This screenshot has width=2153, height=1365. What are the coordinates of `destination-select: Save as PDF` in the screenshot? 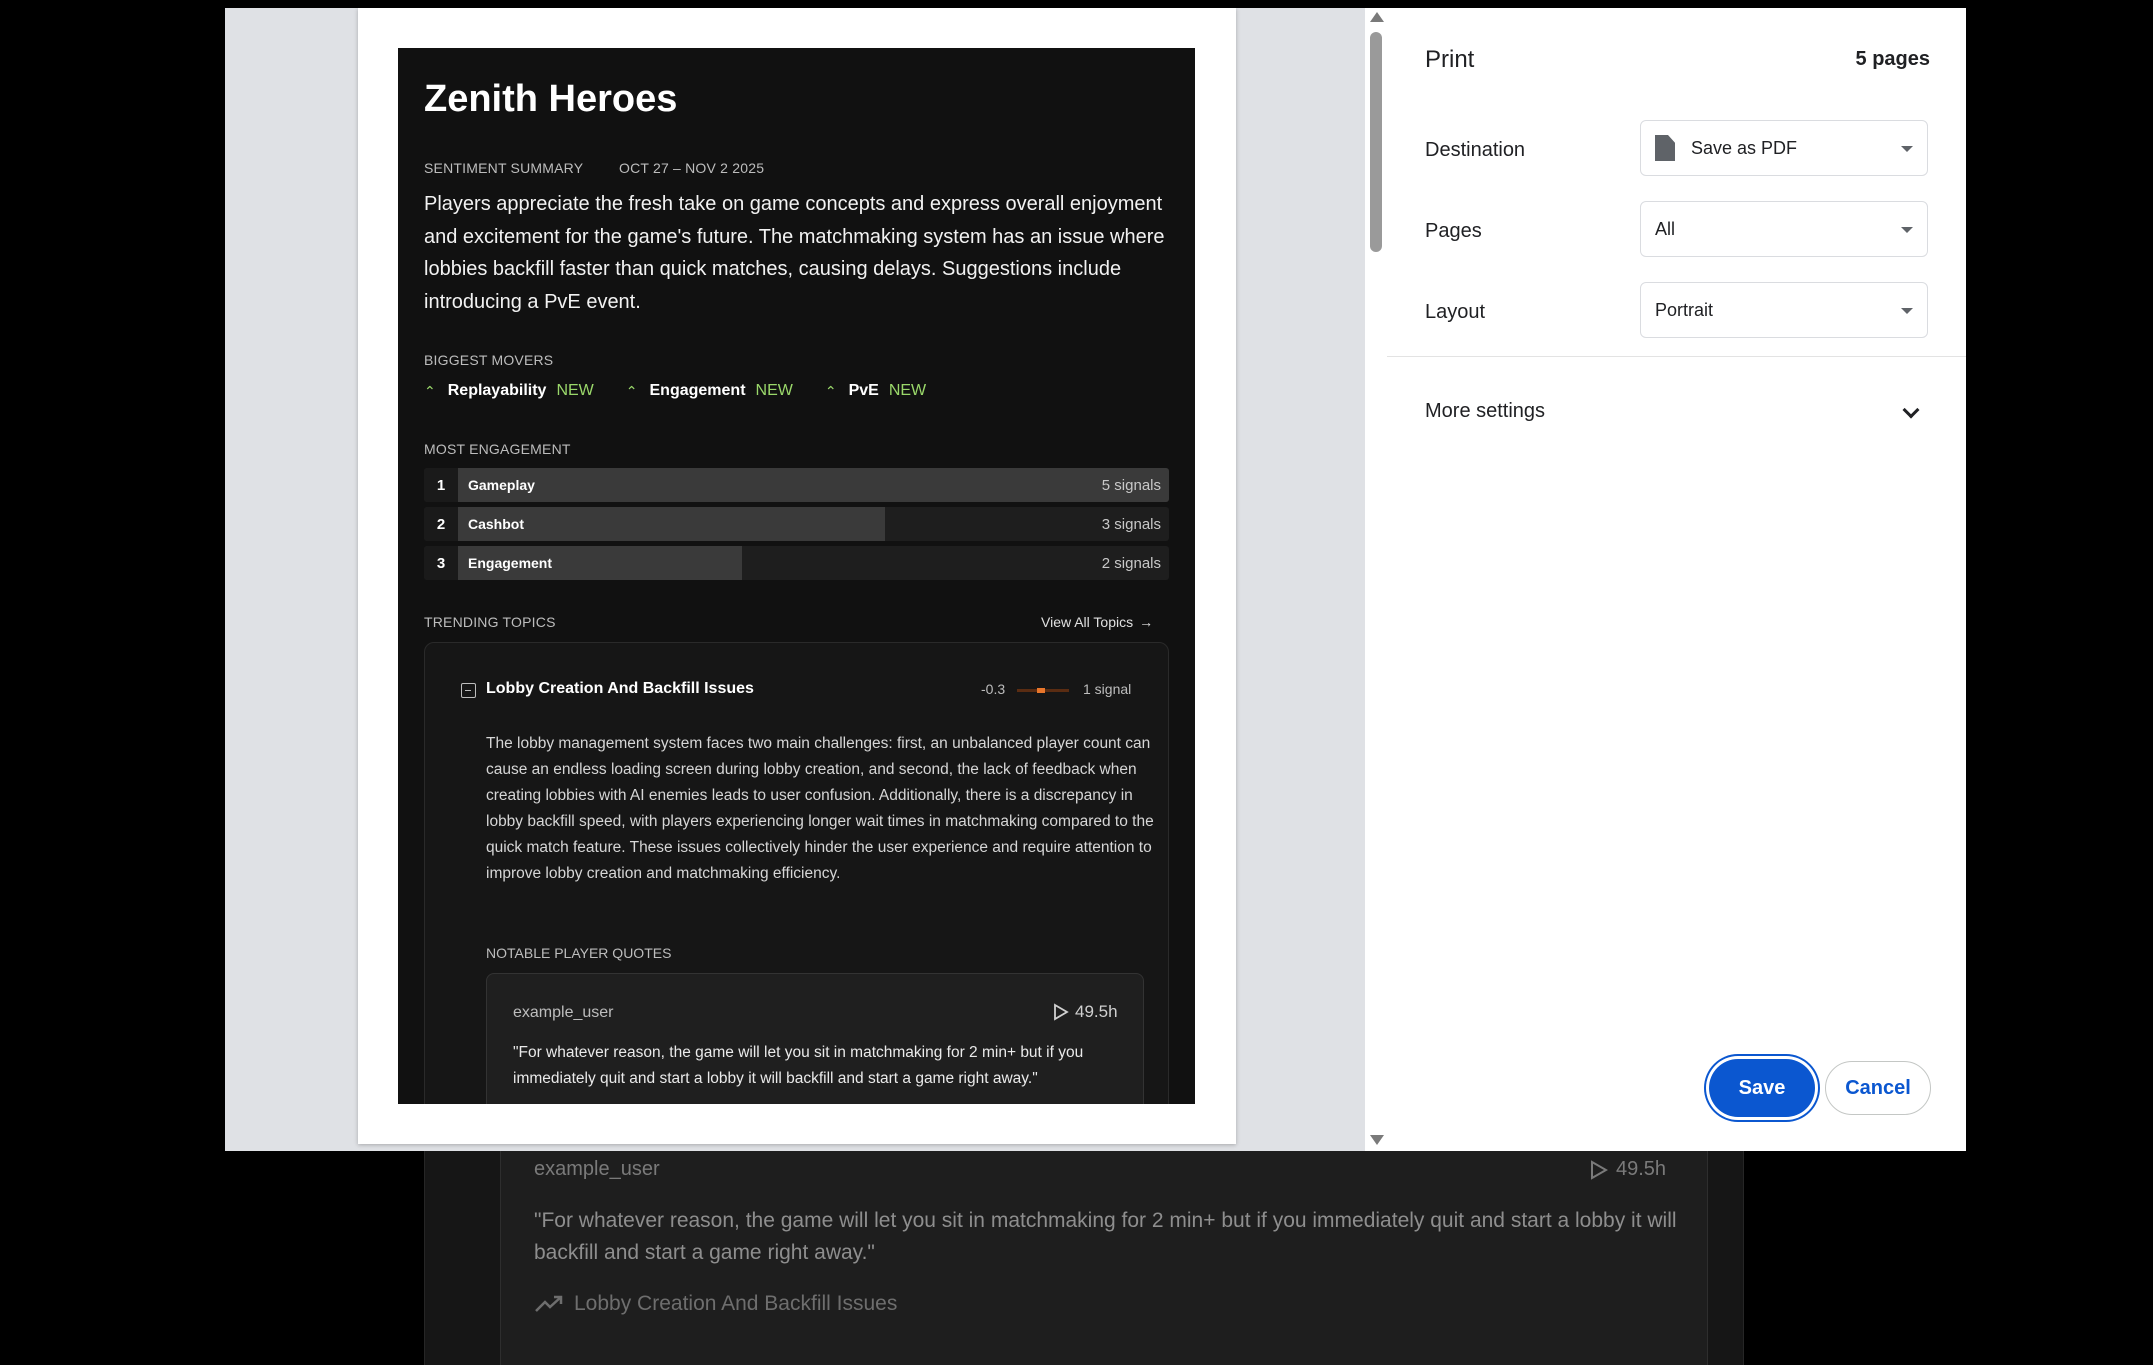 It's located at (1784, 148).